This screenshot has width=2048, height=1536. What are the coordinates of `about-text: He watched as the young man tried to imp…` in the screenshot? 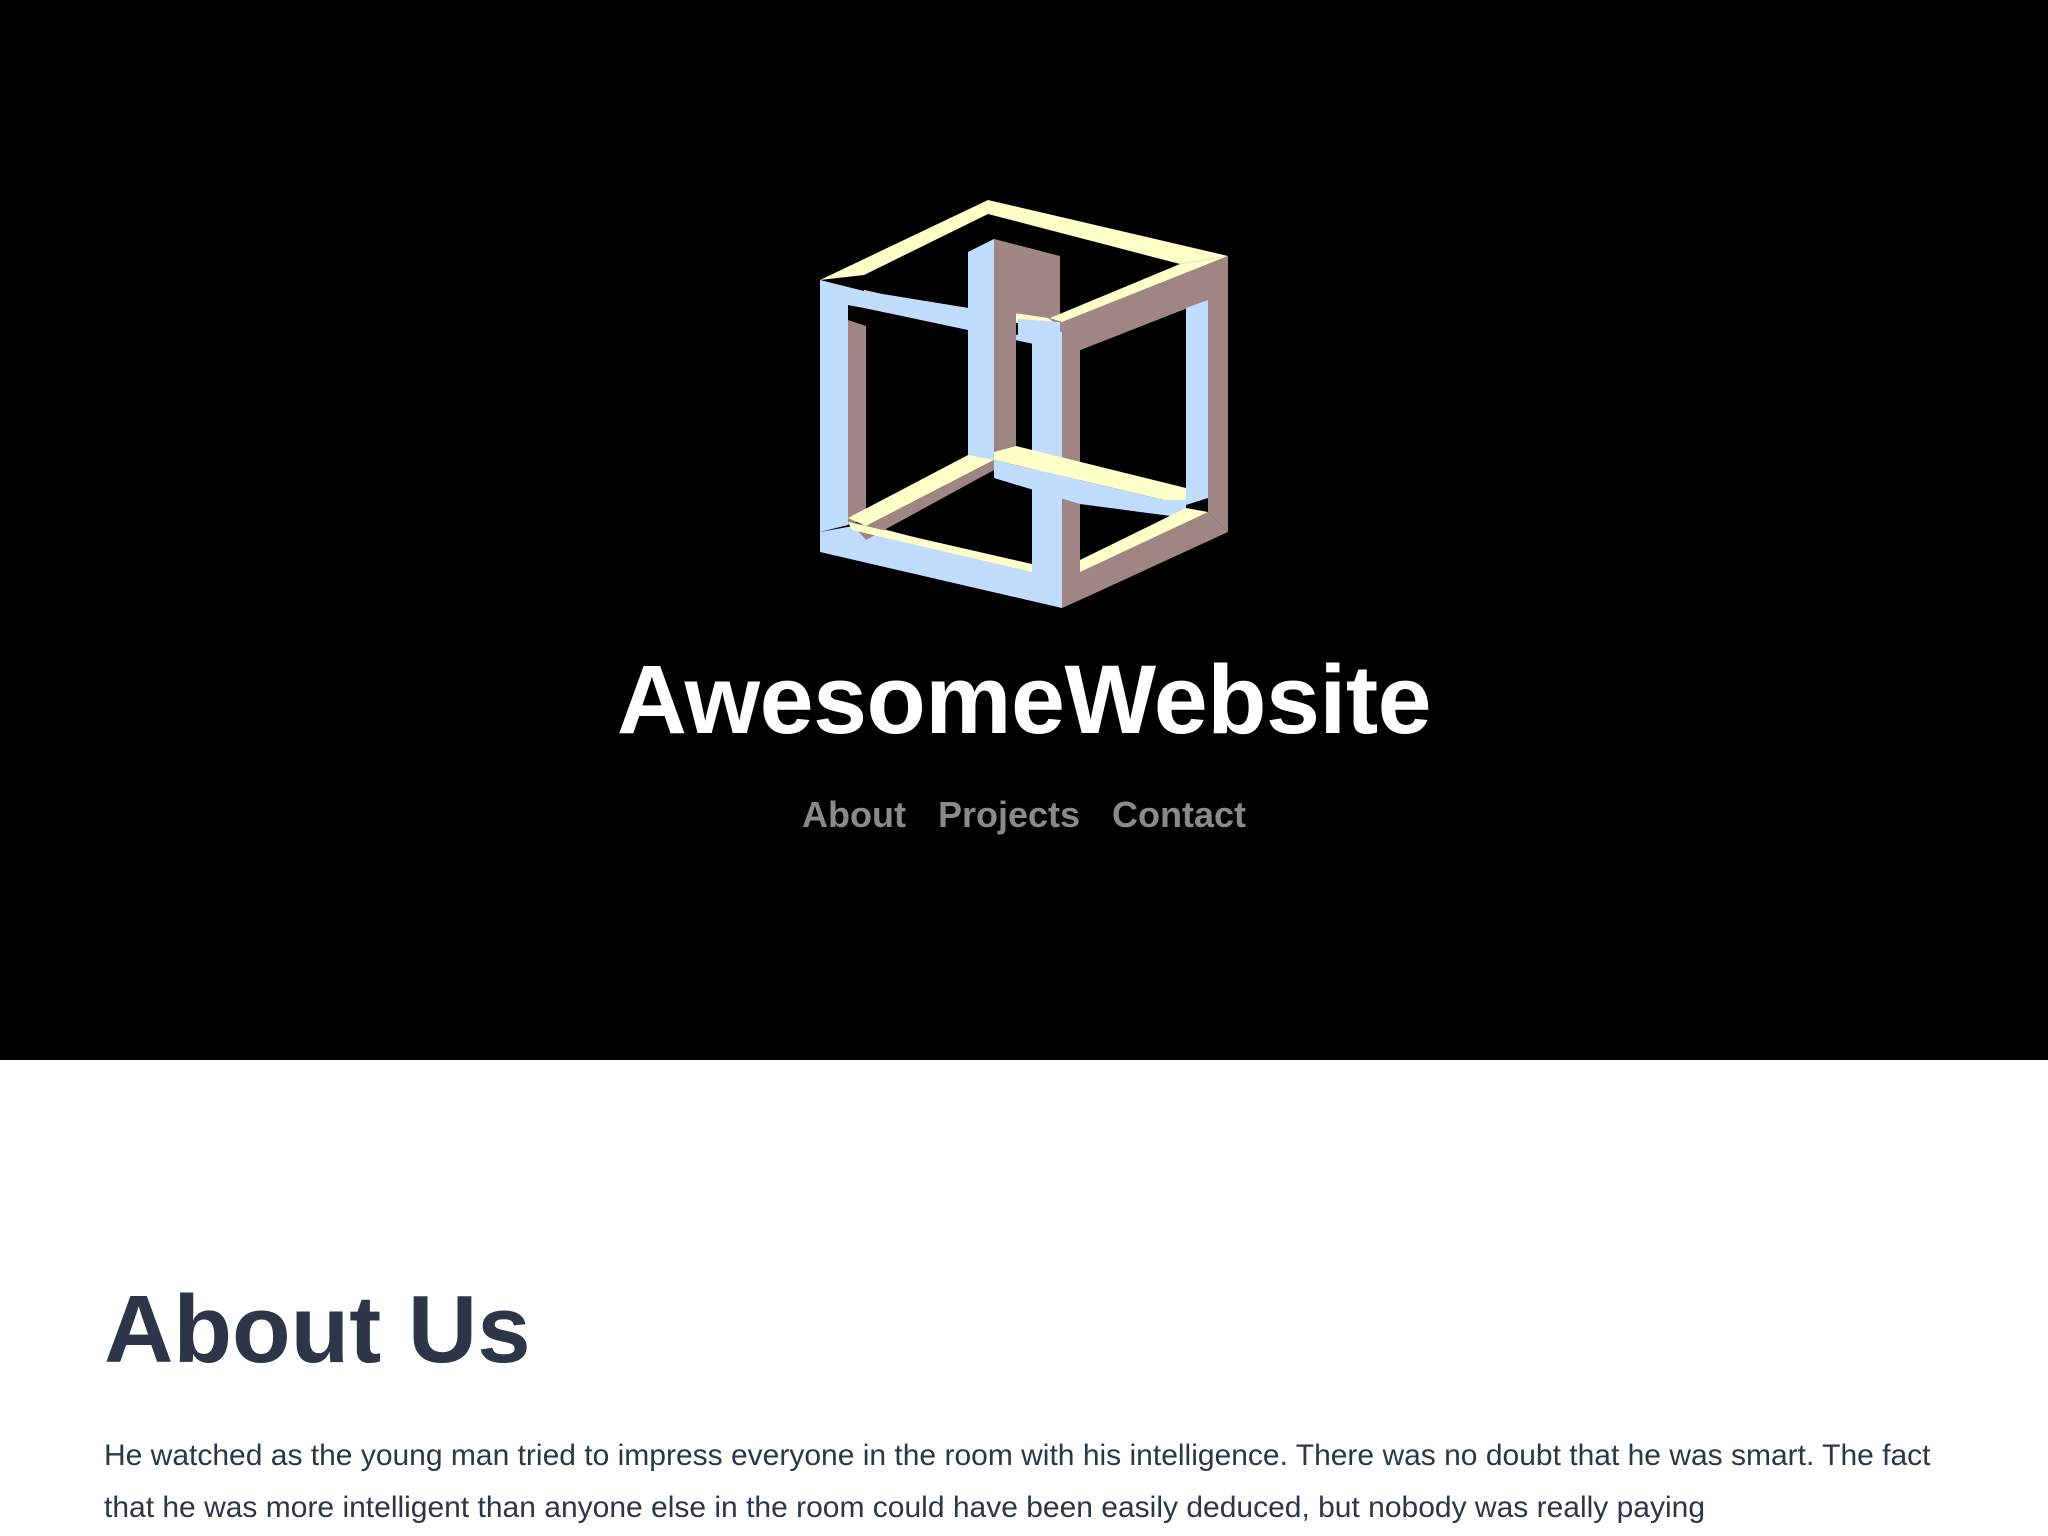 It's located at (1017, 1481).